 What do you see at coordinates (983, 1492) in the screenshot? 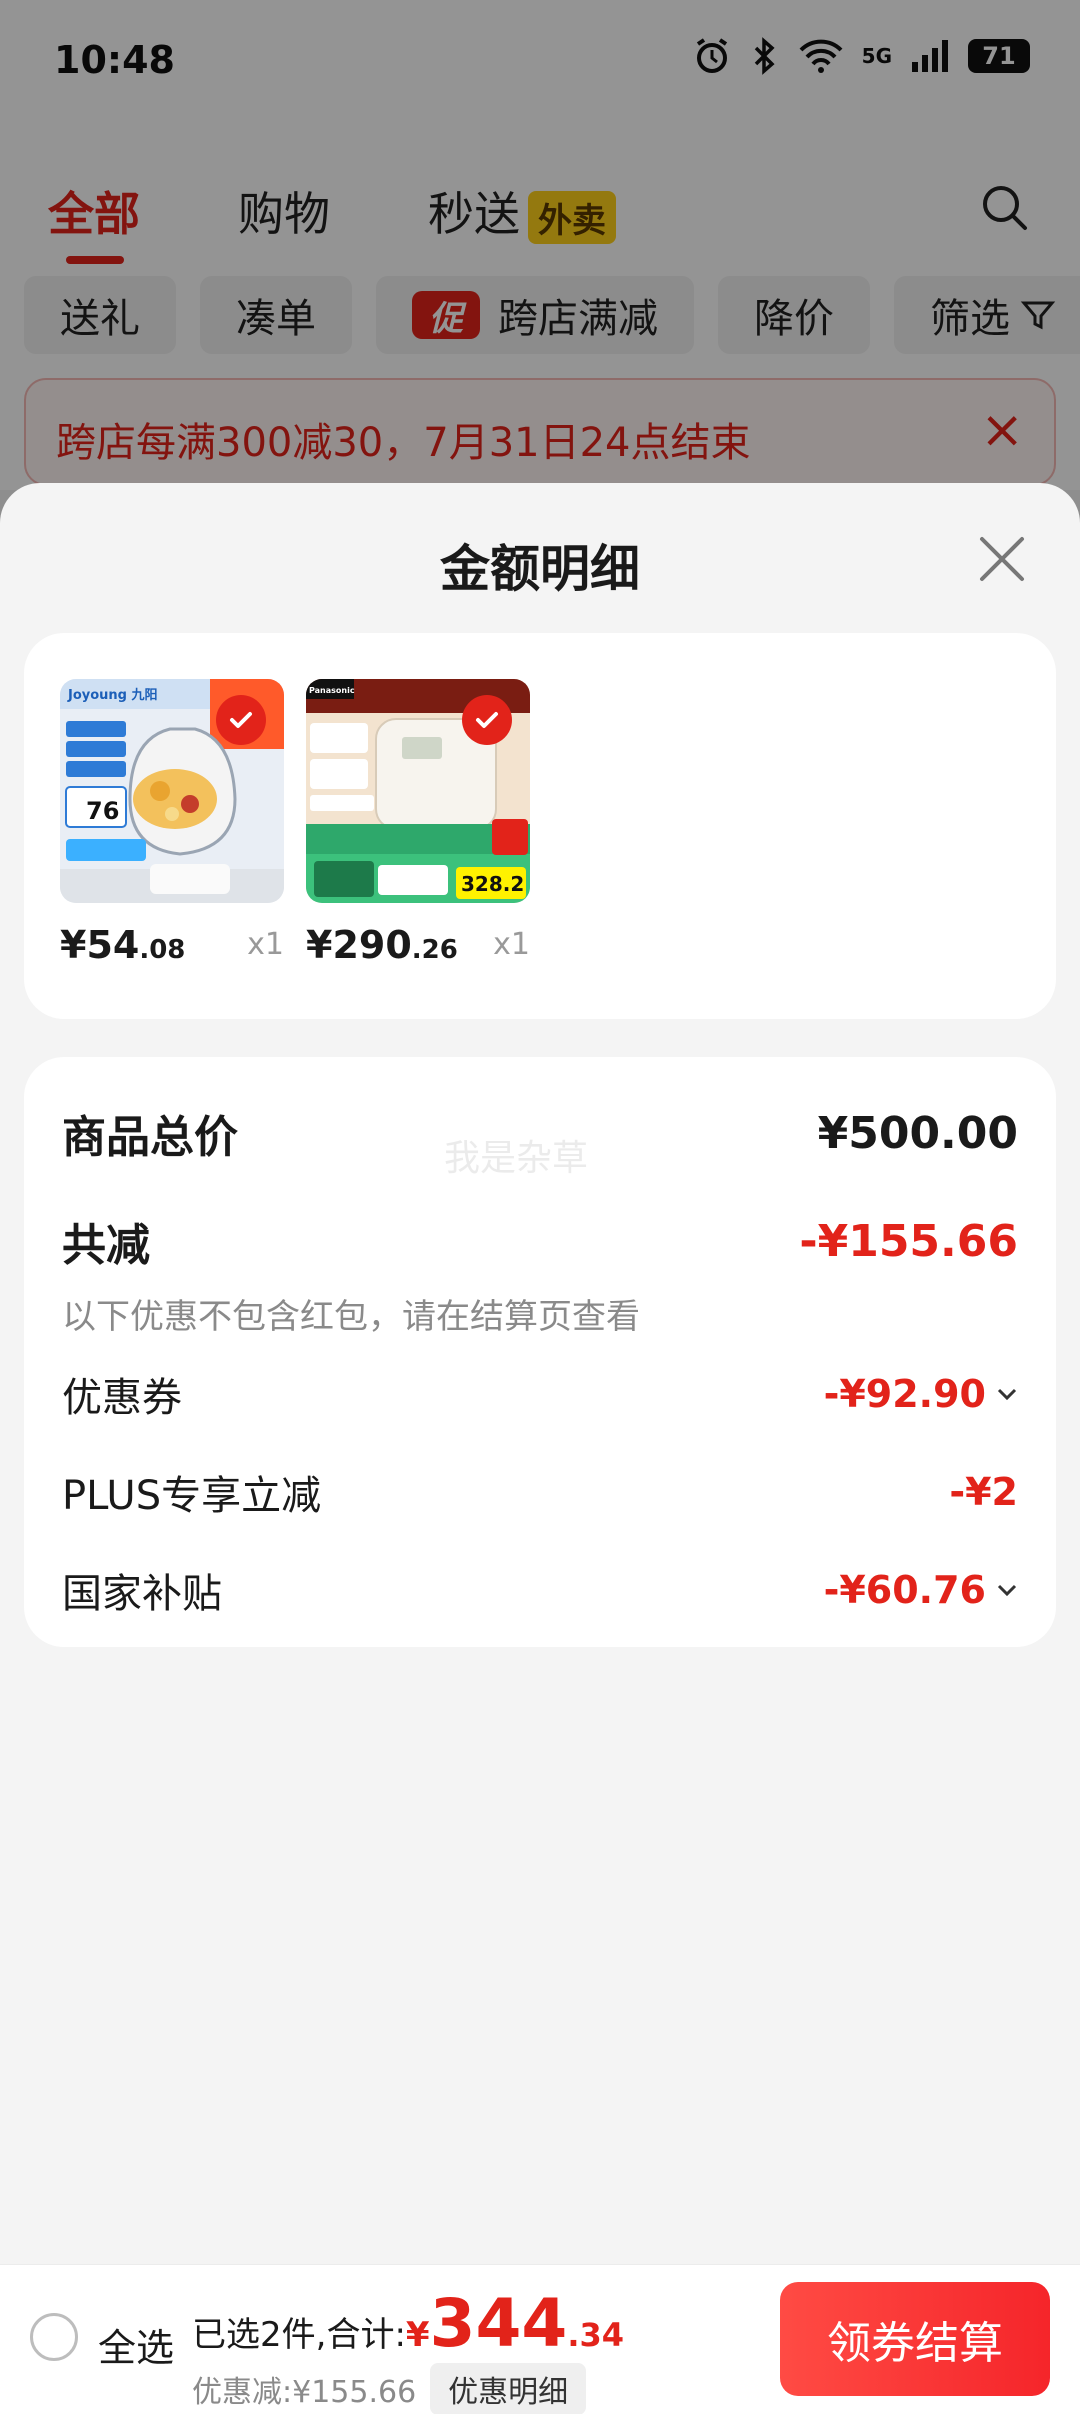
I see `plus-value: -¥2` at bounding box center [983, 1492].